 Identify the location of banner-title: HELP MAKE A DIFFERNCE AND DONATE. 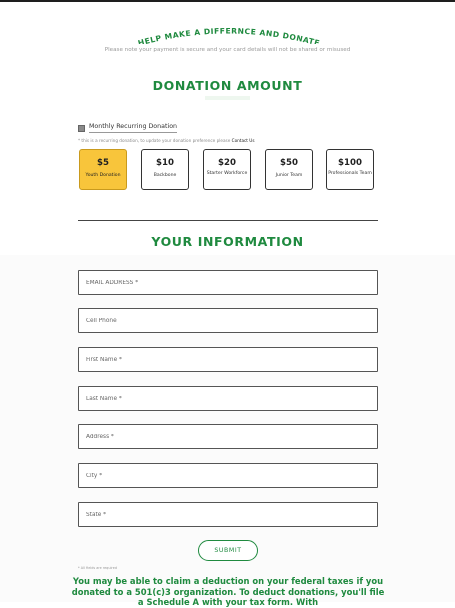
(229, 35).